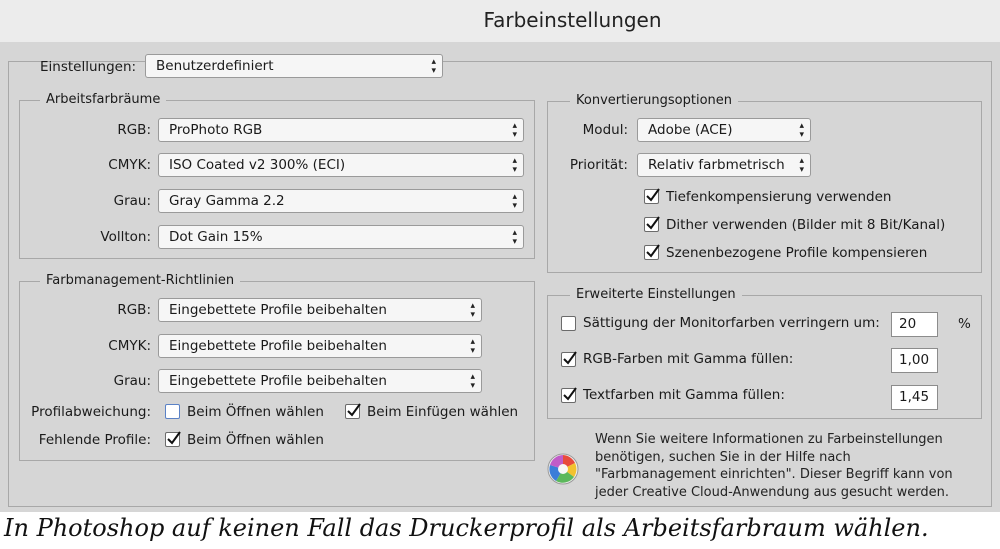  Describe the element at coordinates (914, 360) in the screenshot. I see `rgb-gamma-input: 1,00` at that location.